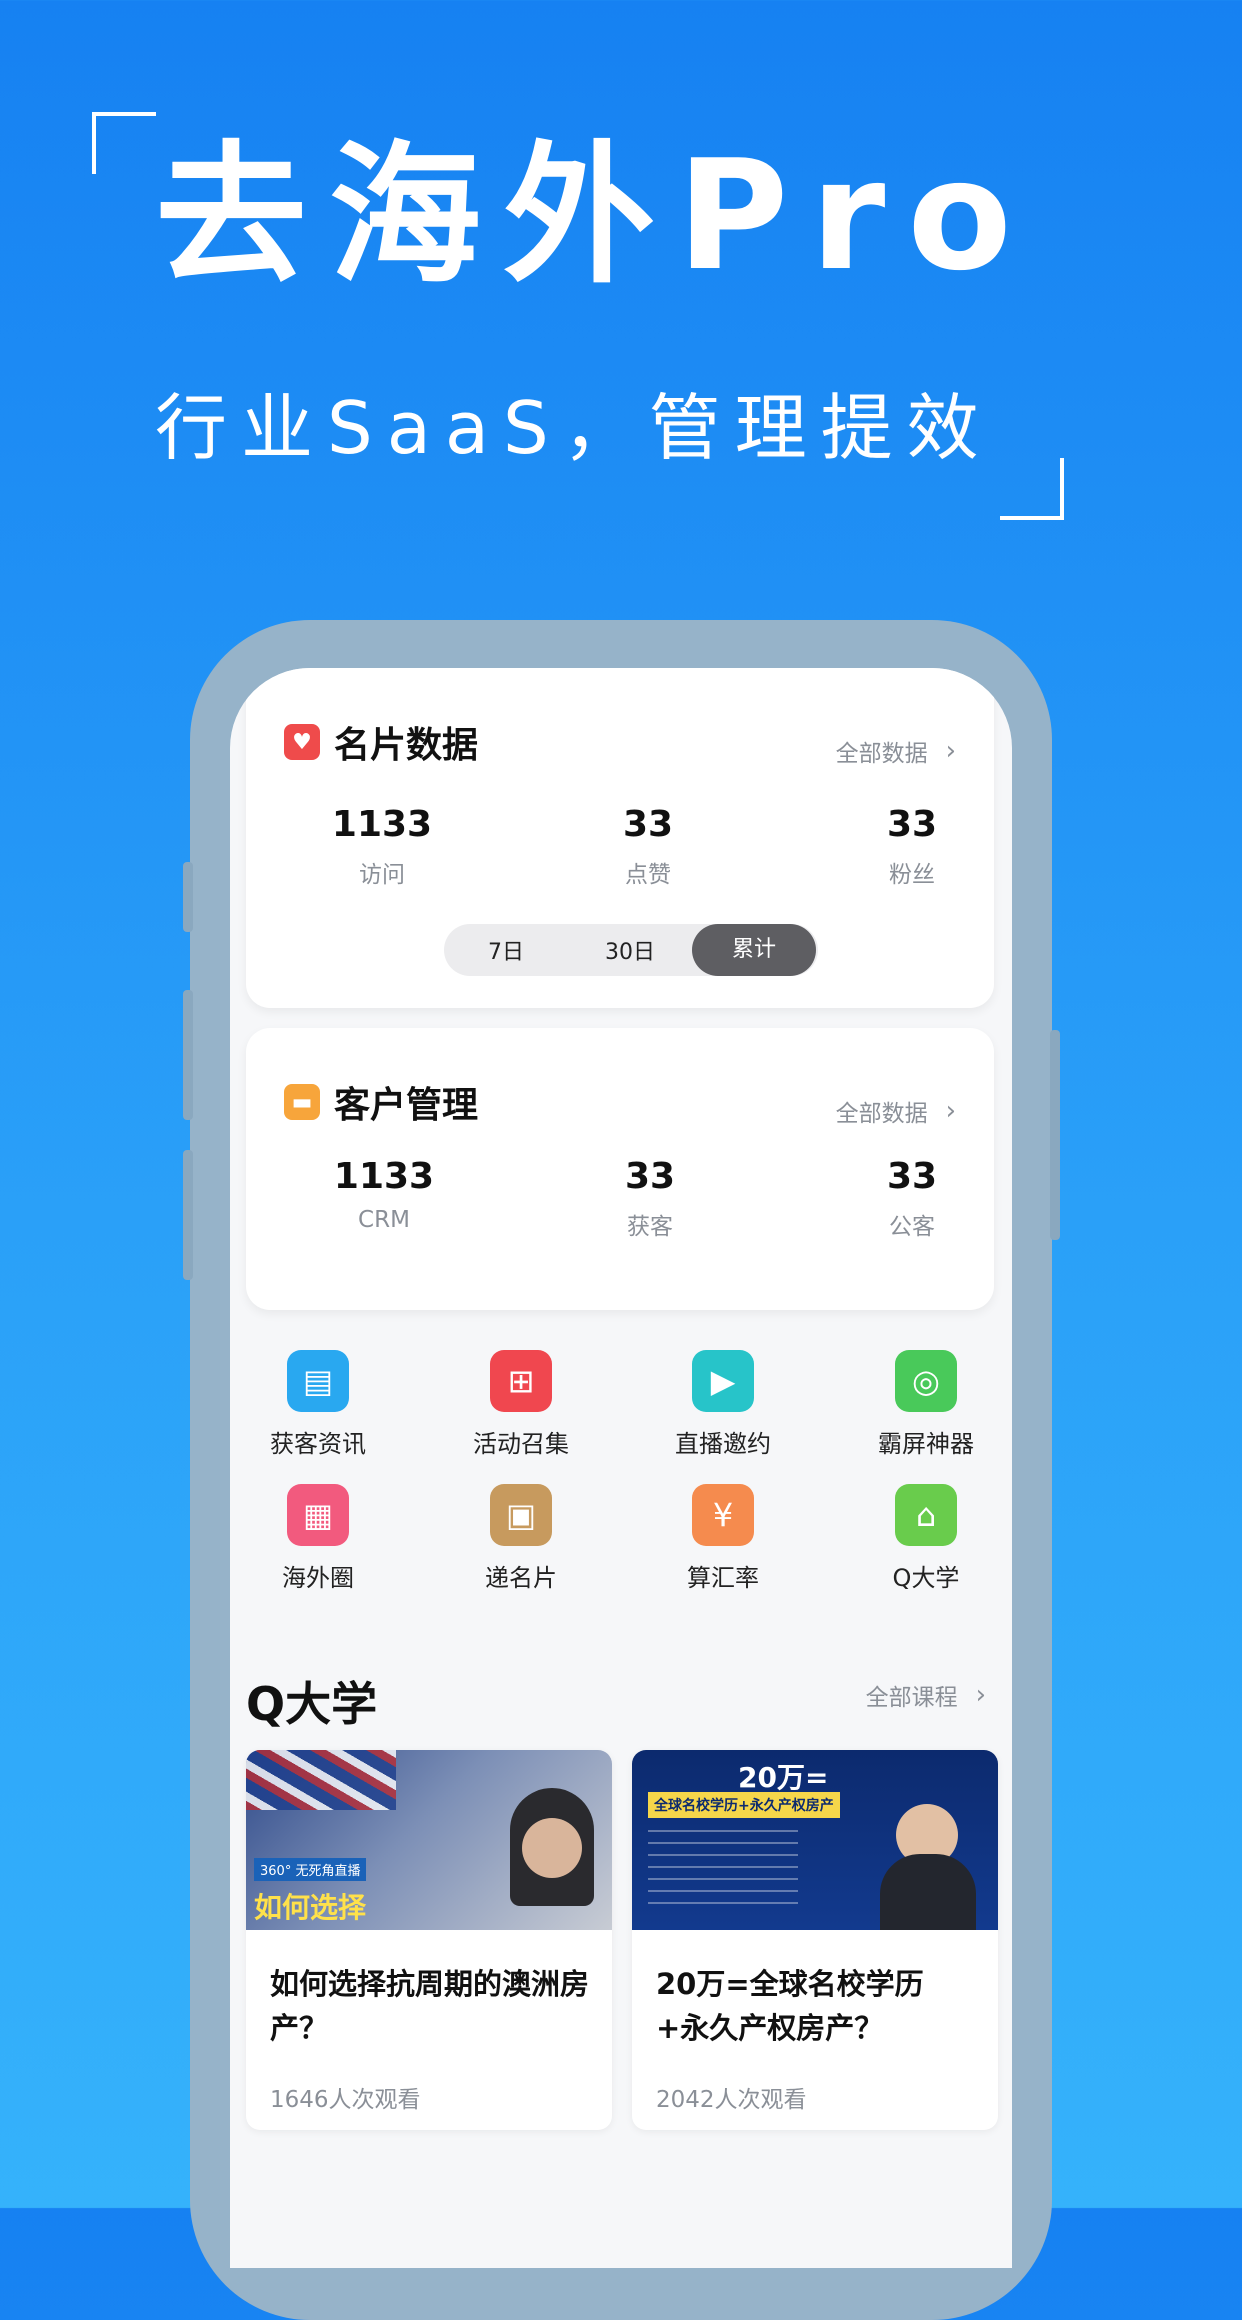 The image size is (1242, 2320). Describe the element at coordinates (723, 1381) in the screenshot. I see `play-icon: ▶` at that location.